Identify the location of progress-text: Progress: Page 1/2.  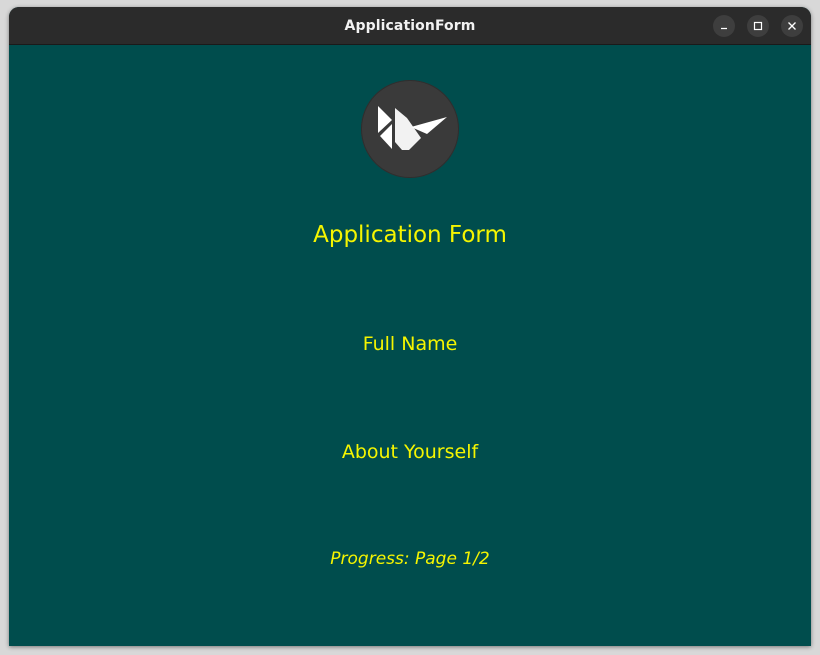
(410, 559).